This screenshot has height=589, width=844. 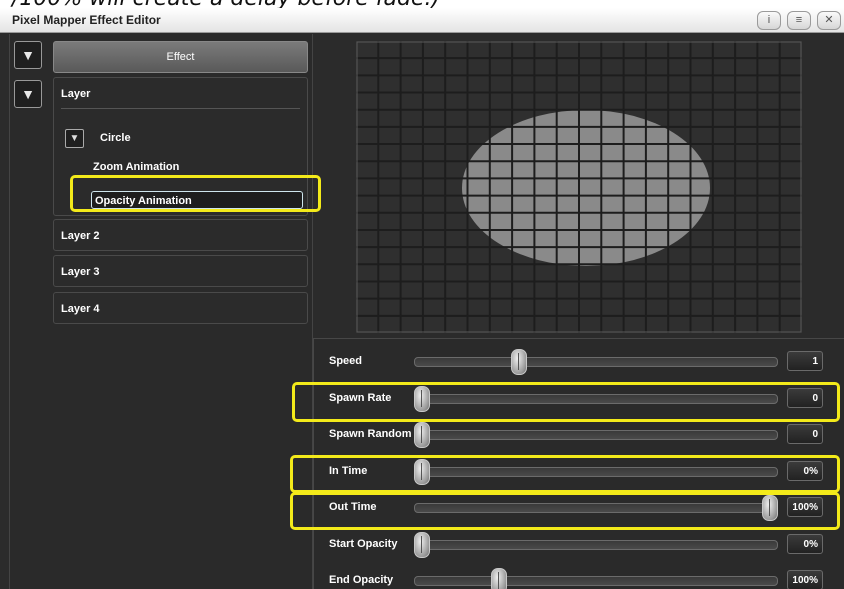 What do you see at coordinates (596, 581) in the screenshot?
I see `end-opacity-slider` at bounding box center [596, 581].